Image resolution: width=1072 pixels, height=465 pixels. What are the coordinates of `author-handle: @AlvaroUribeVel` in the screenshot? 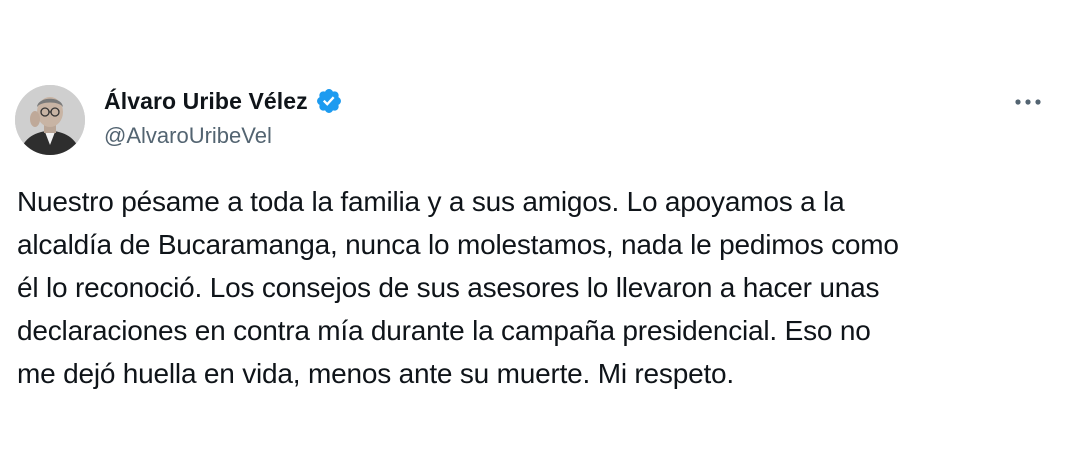 It's located at (188, 136).